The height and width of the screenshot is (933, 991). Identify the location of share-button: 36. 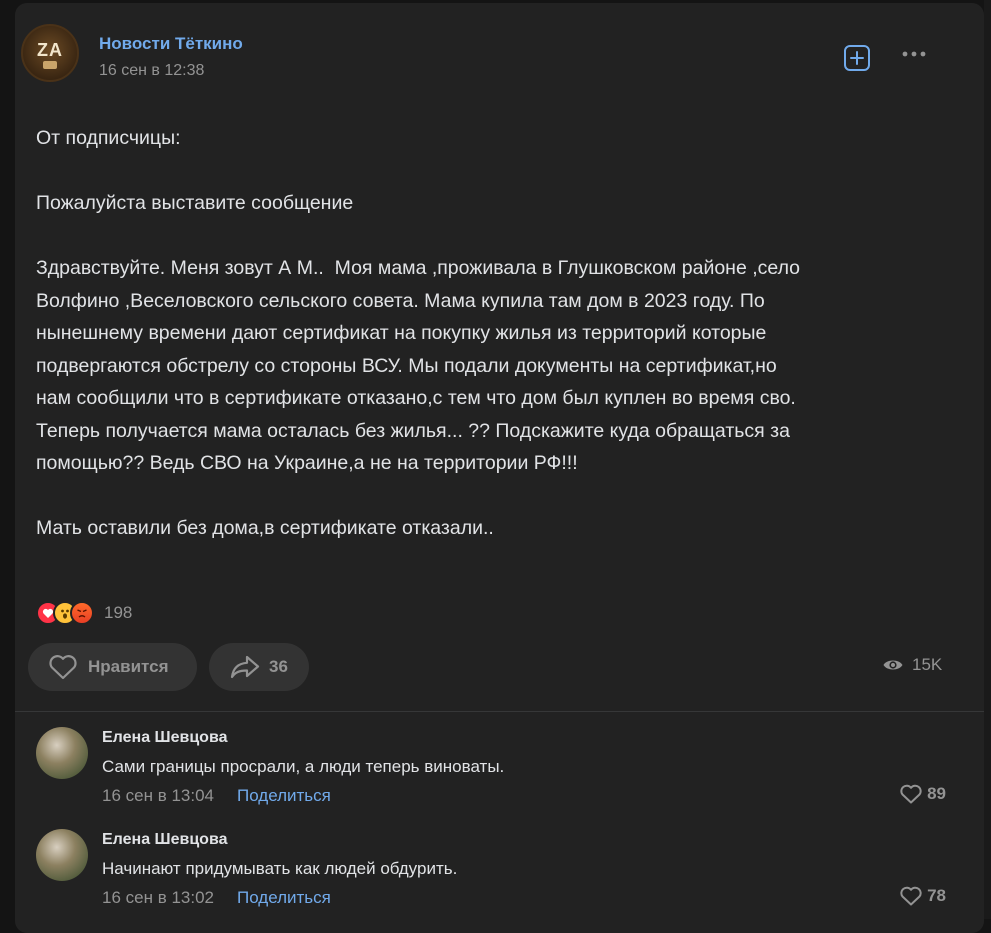
(259, 667).